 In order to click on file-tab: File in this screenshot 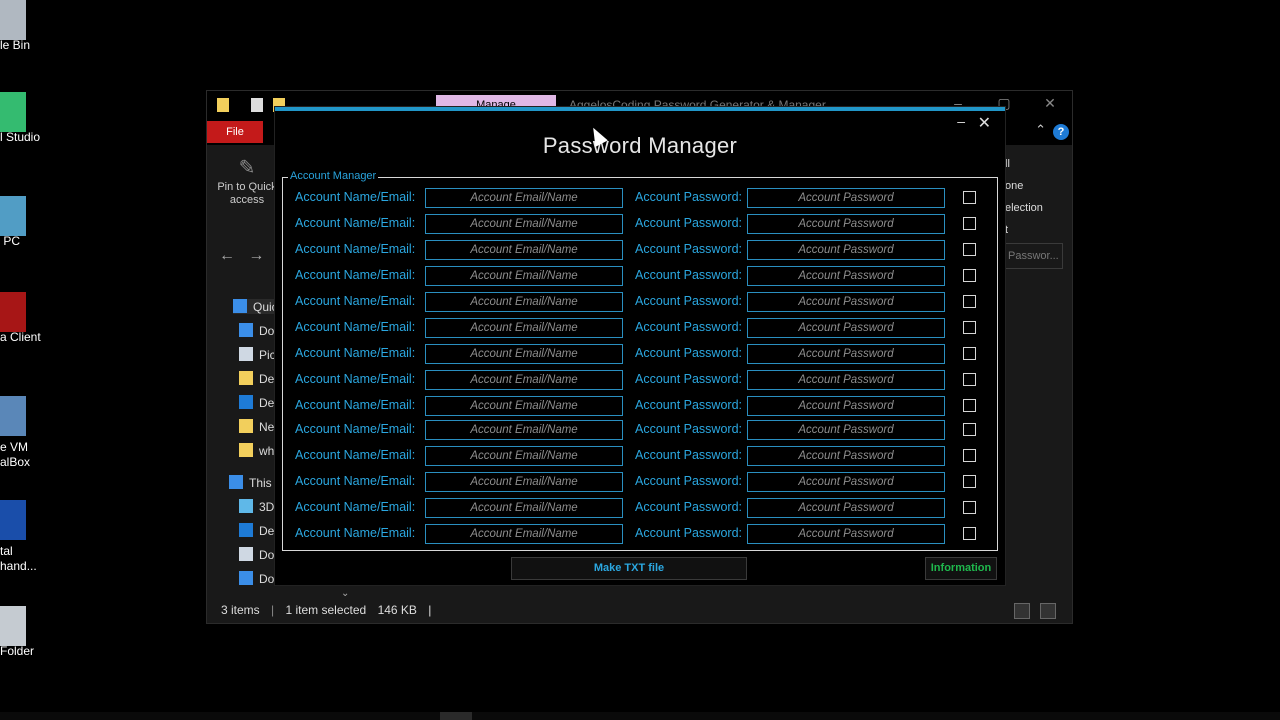, I will do `click(235, 132)`.